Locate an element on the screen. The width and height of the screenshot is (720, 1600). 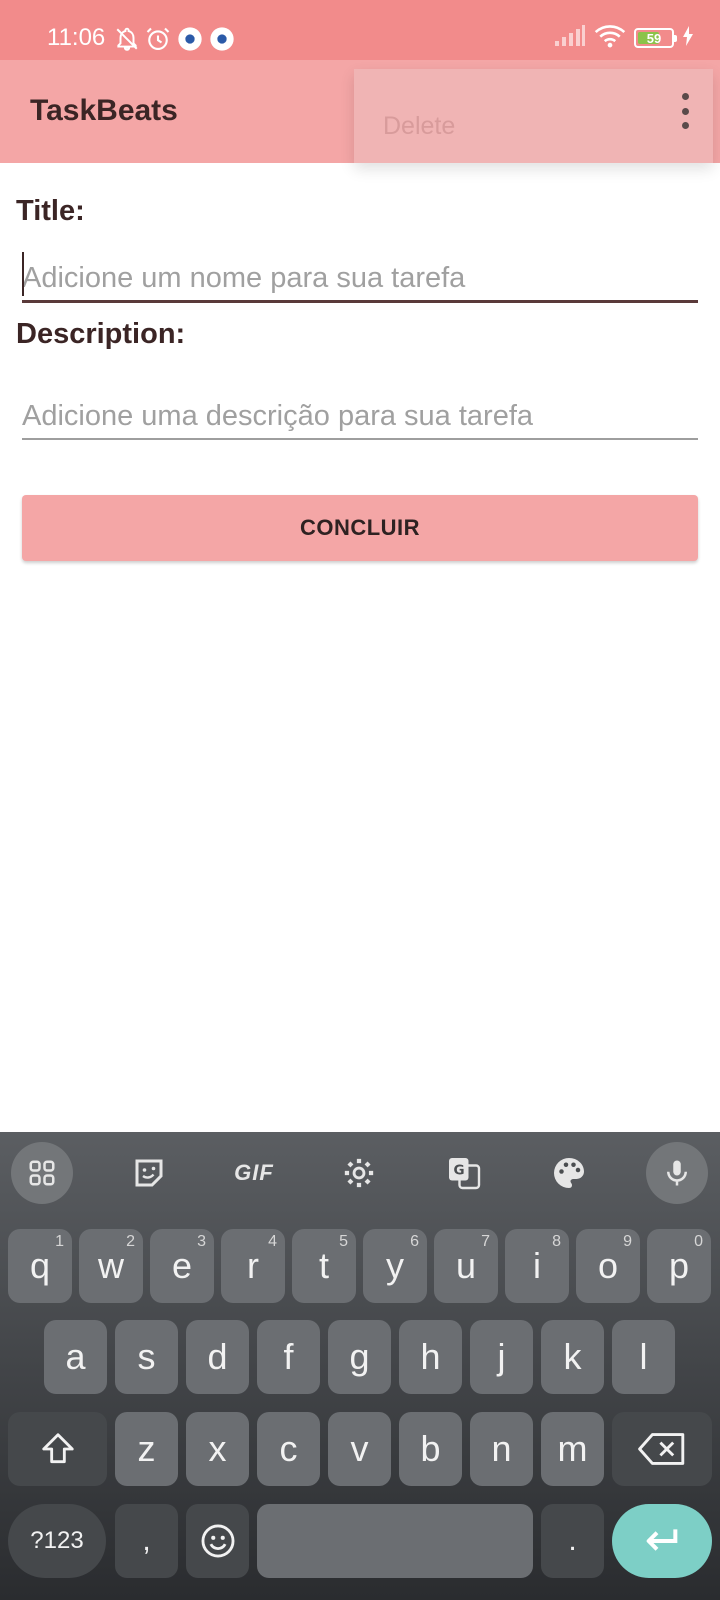
key-t: t5 is located at coordinates (324, 1266).